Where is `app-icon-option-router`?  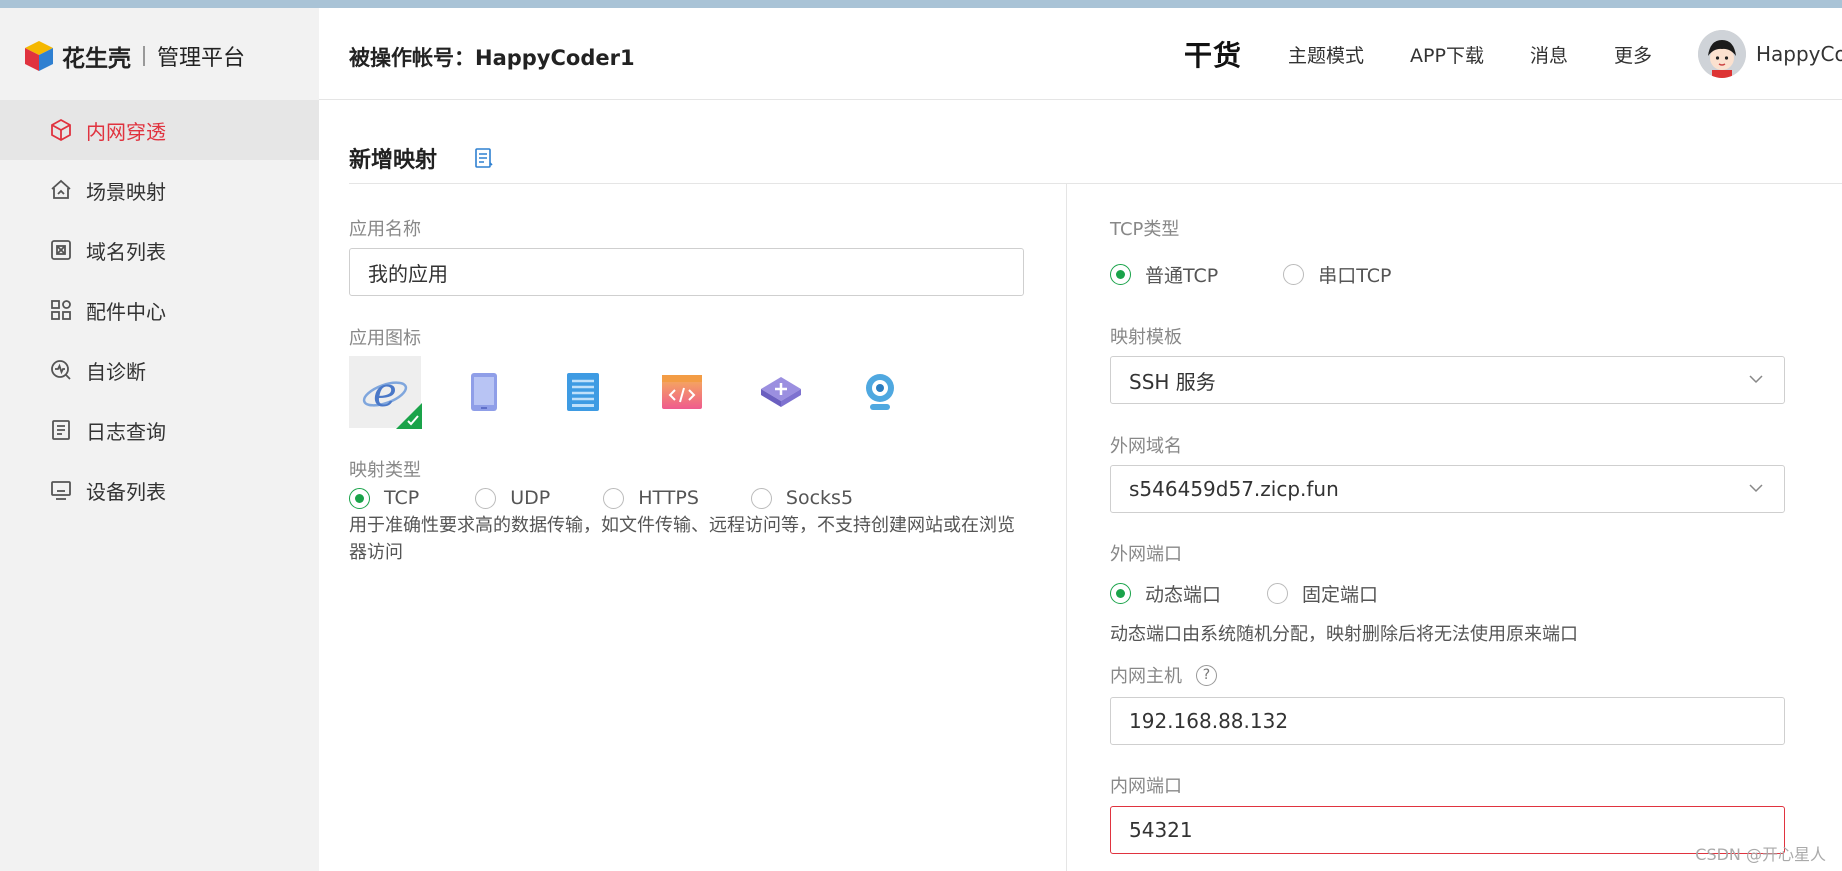
app-icon-option-router is located at coordinates (781, 392).